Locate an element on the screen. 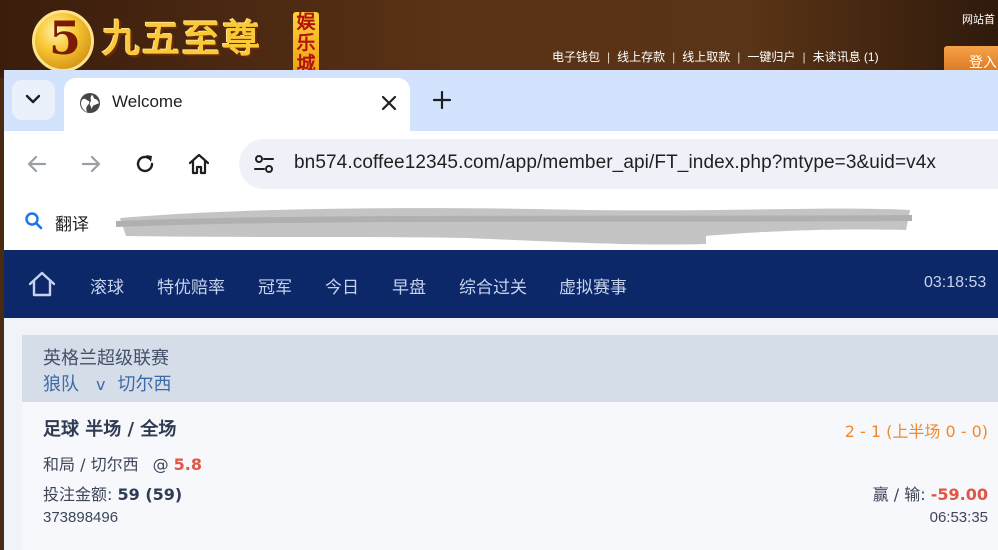 The image size is (998, 550). match-score: 2 - 1 (上半场 0 - 0) is located at coordinates (916, 431).